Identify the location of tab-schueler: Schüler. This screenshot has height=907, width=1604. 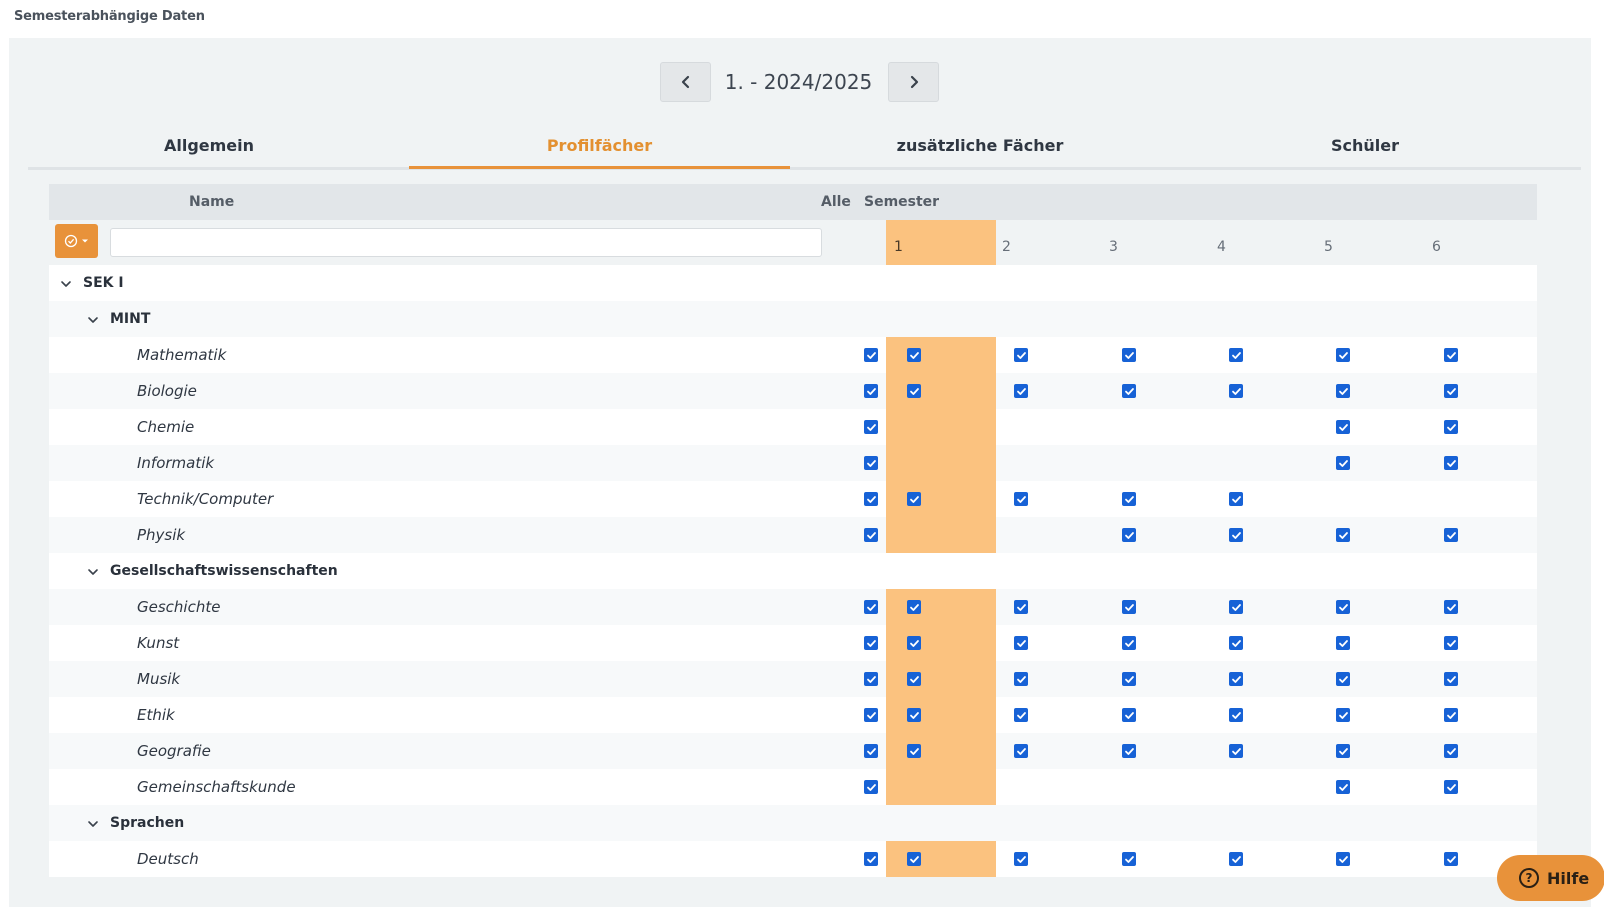
(1365, 148).